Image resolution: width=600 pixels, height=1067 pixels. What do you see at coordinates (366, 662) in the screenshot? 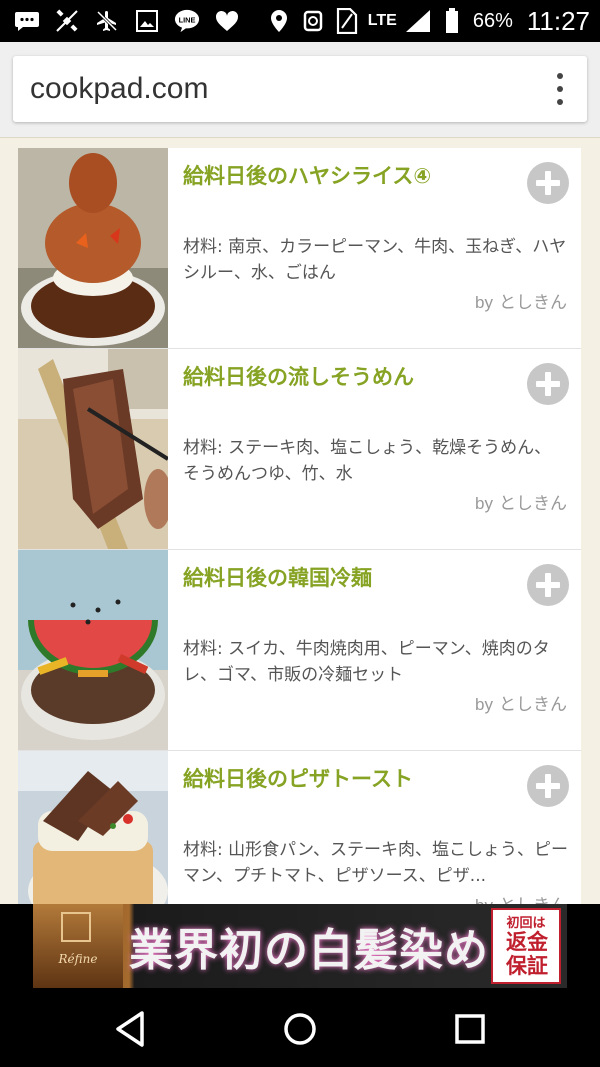
I see `recipe-ingredients: 材料: スイカ、牛肉焼肉用、ピーマン、焼肉のタレ、ゴマ、市販の冷麺セット` at bounding box center [366, 662].